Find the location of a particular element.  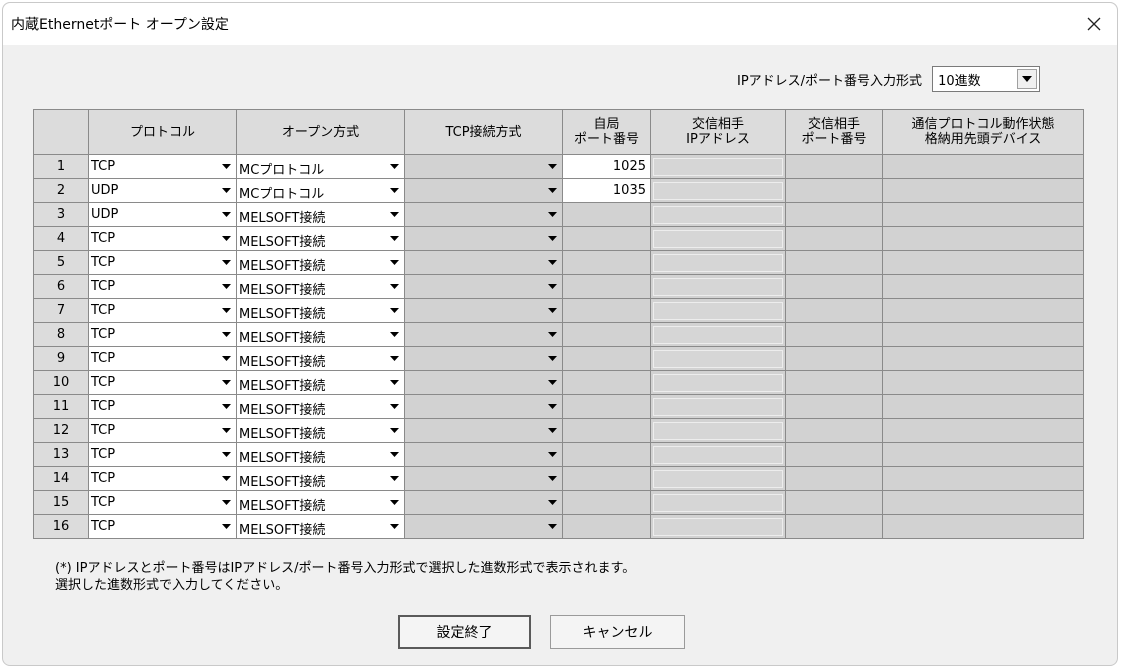

finish-settings-button: 設定終了 is located at coordinates (464, 632).